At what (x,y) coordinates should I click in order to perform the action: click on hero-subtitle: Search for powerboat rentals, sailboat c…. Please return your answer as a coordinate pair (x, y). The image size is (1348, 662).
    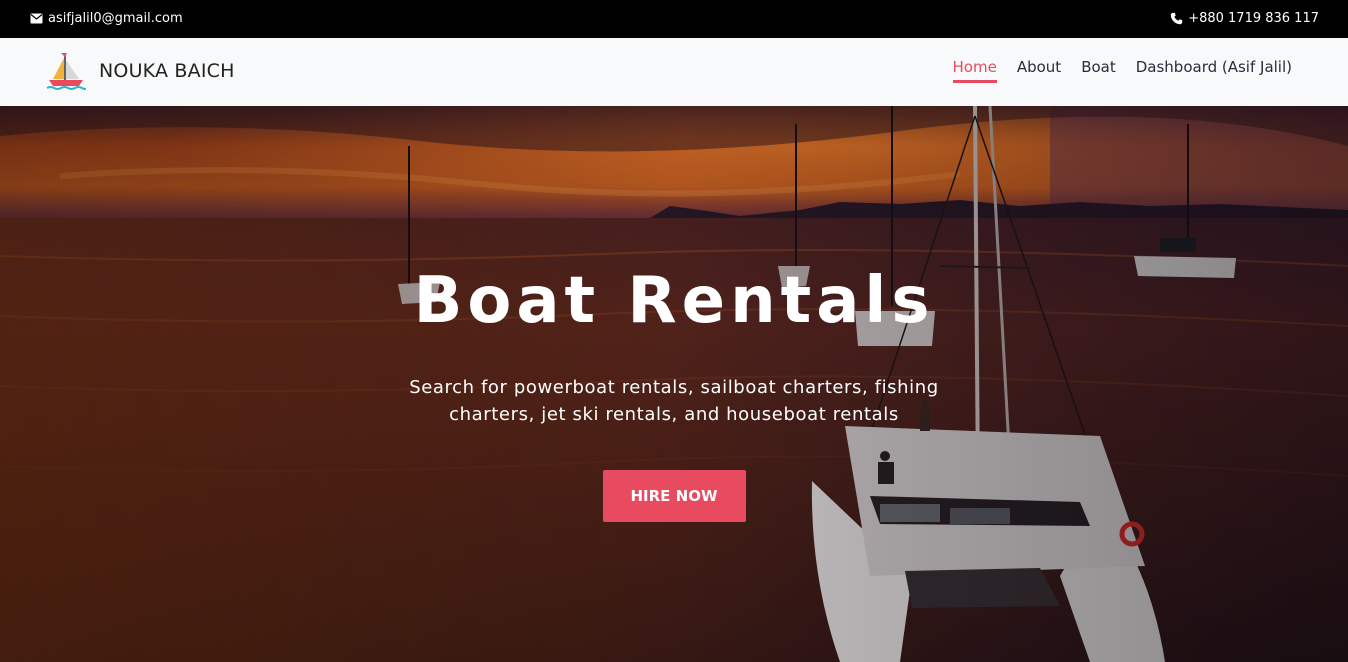
    Looking at the image, I should click on (674, 401).